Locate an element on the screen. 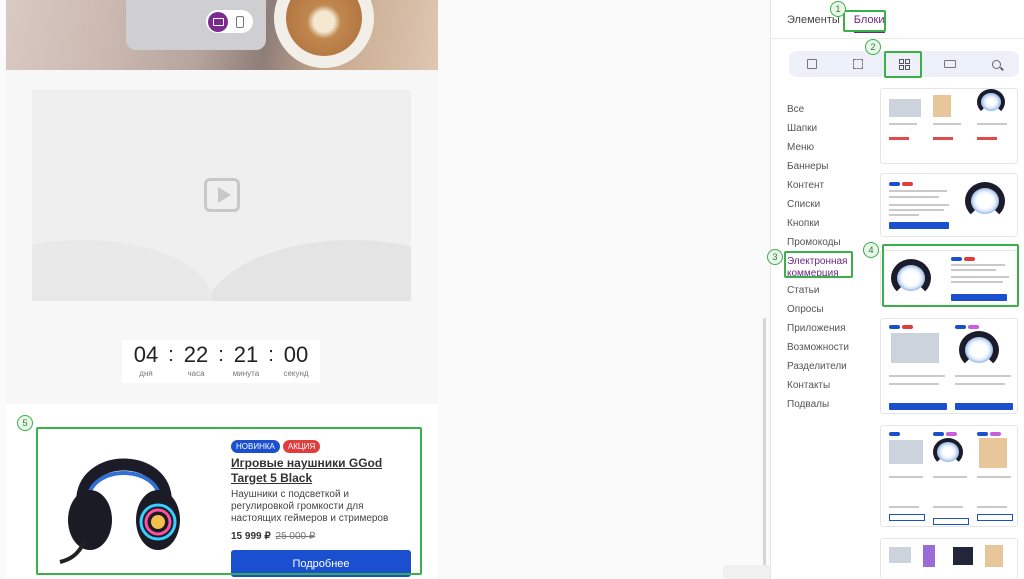  canvas-scrollbar is located at coordinates (764, 448).